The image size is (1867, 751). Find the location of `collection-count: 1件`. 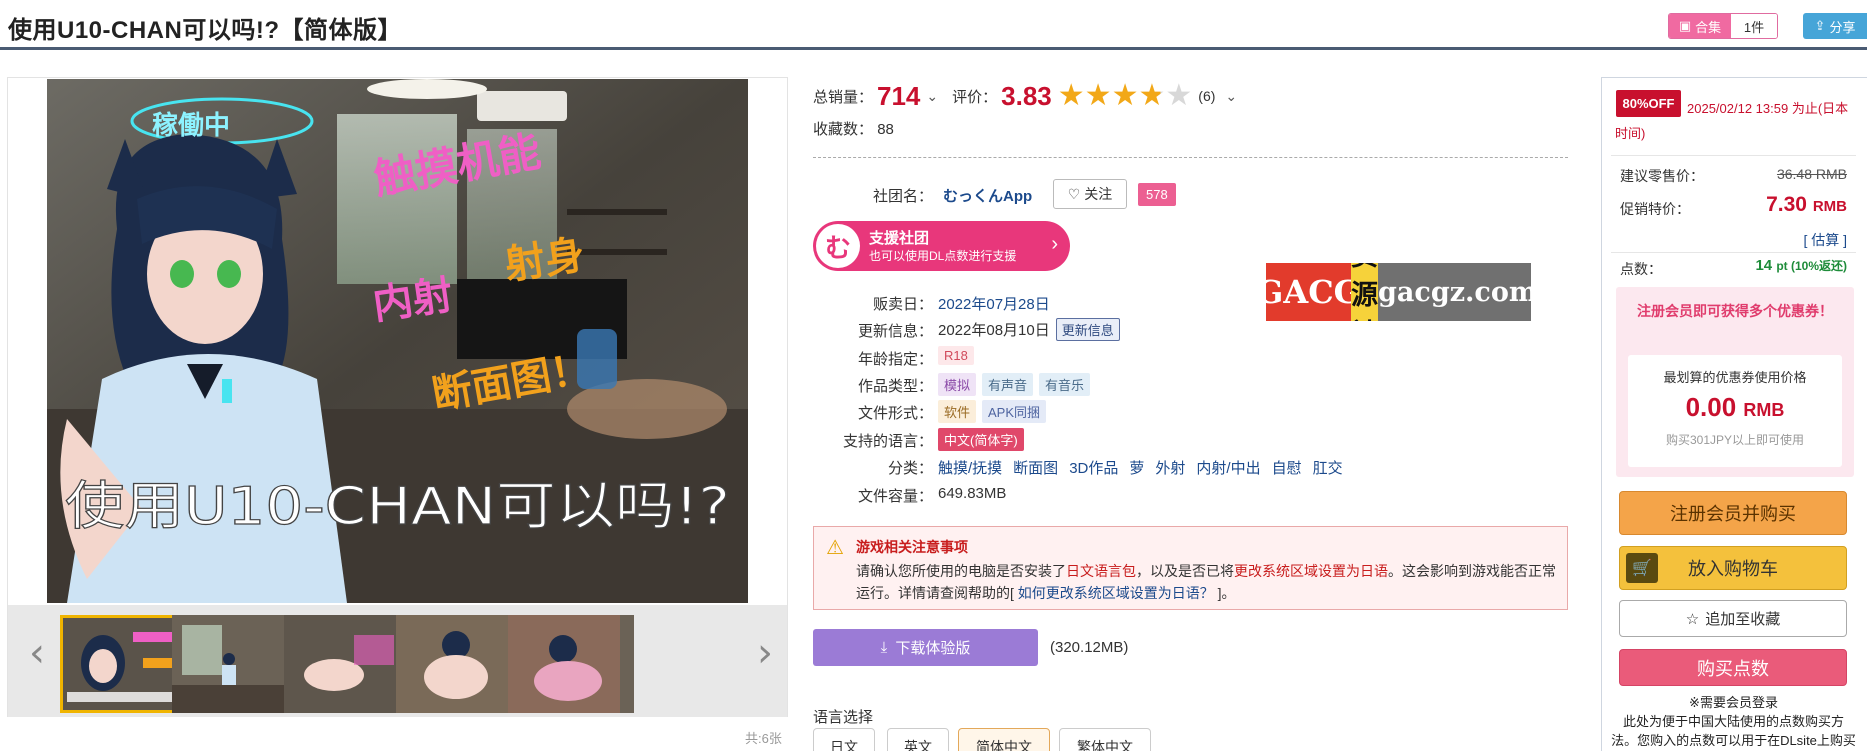

collection-count: 1件 is located at coordinates (1754, 26).